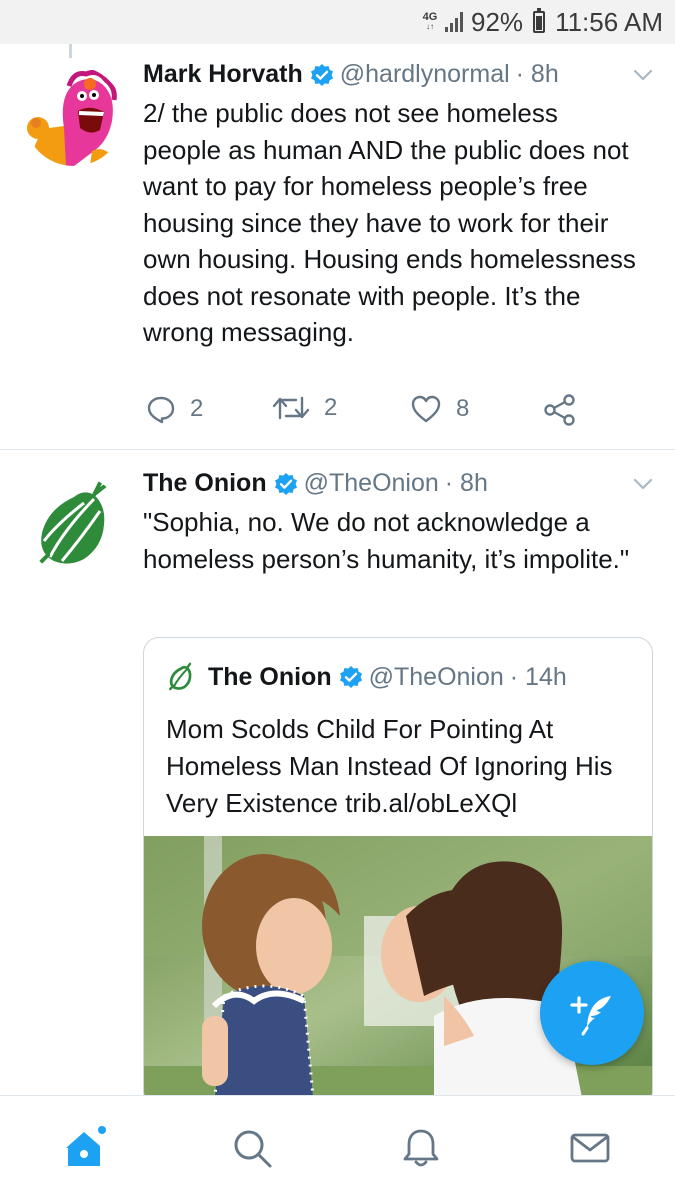 The width and height of the screenshot is (675, 1200). I want to click on like-button: 8, so click(439, 409).